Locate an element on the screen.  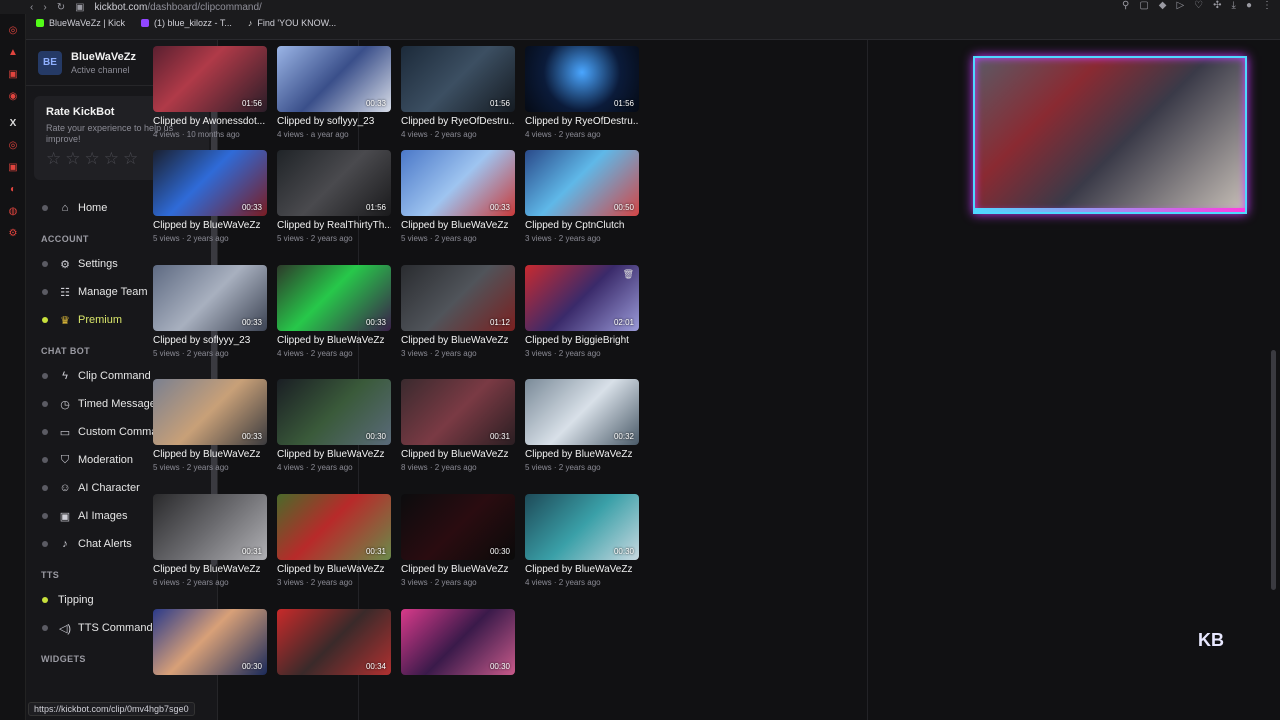
profile-icon: ● is located at coordinates (1249, 5).